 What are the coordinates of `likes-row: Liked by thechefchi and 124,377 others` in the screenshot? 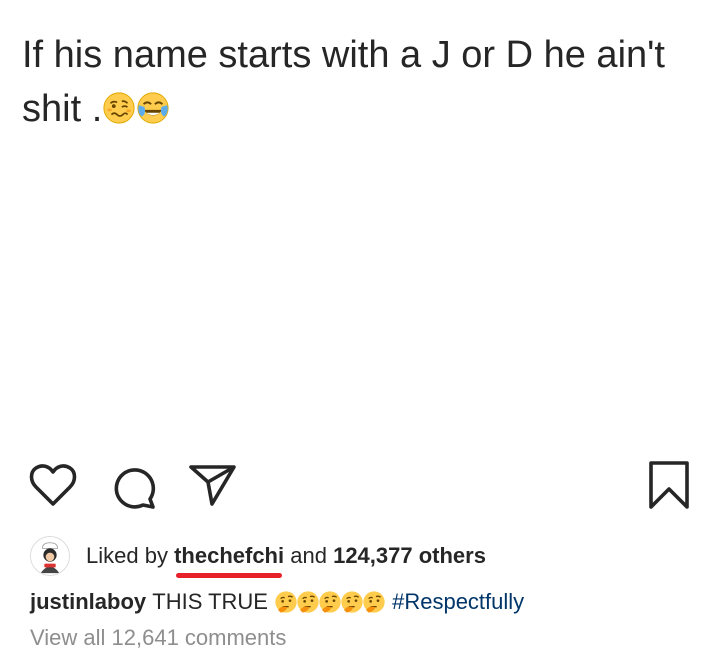 It's located at (370, 556).